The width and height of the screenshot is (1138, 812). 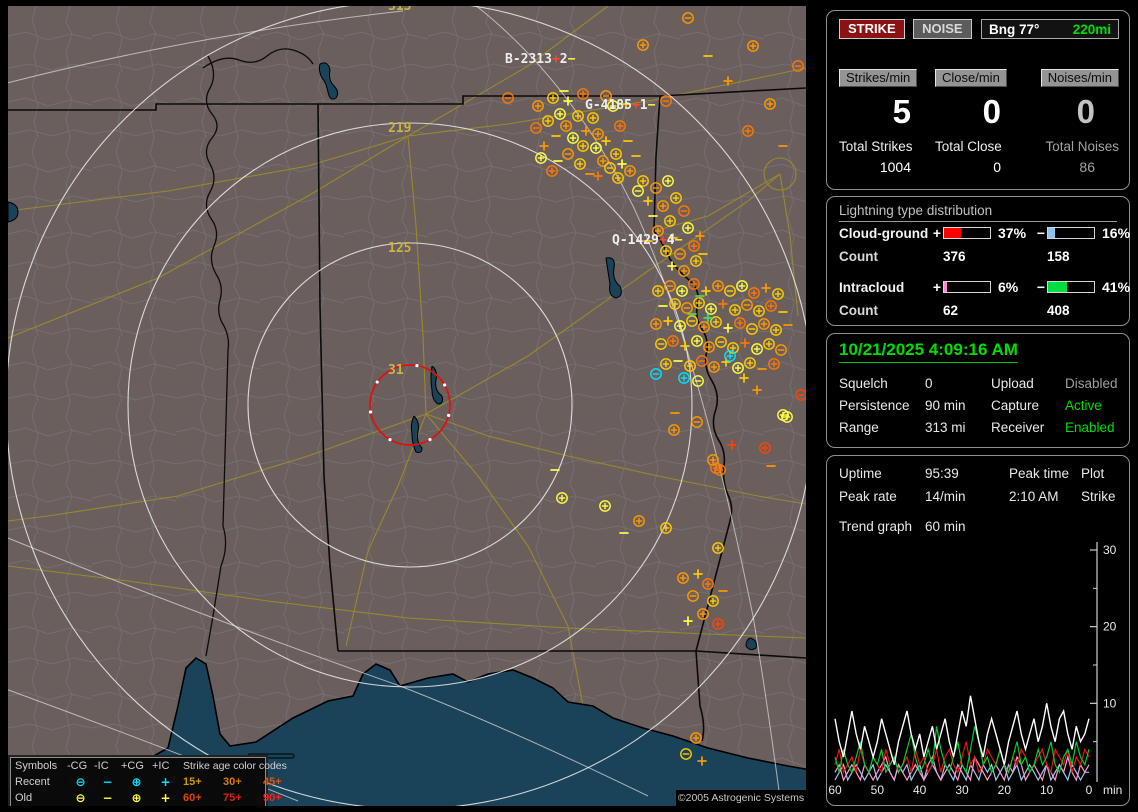 I want to click on total-noises-label: Total Noises, so click(x=1082, y=146).